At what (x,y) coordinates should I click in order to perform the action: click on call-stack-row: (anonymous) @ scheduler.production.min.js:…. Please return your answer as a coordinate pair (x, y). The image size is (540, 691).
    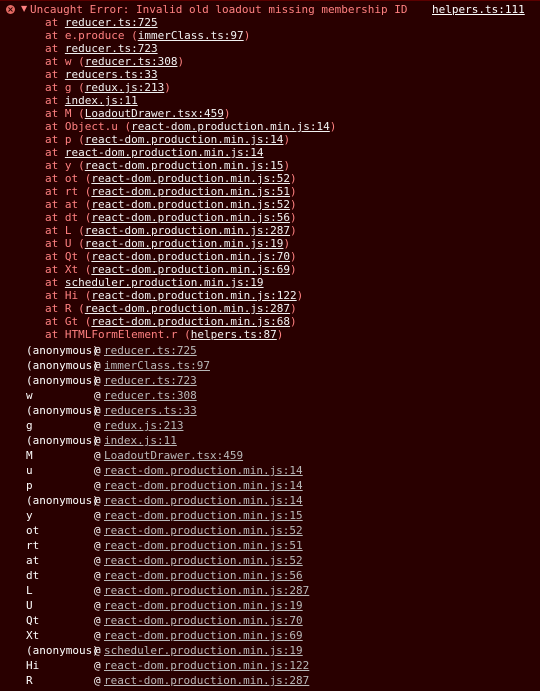
    Looking at the image, I should click on (276, 650).